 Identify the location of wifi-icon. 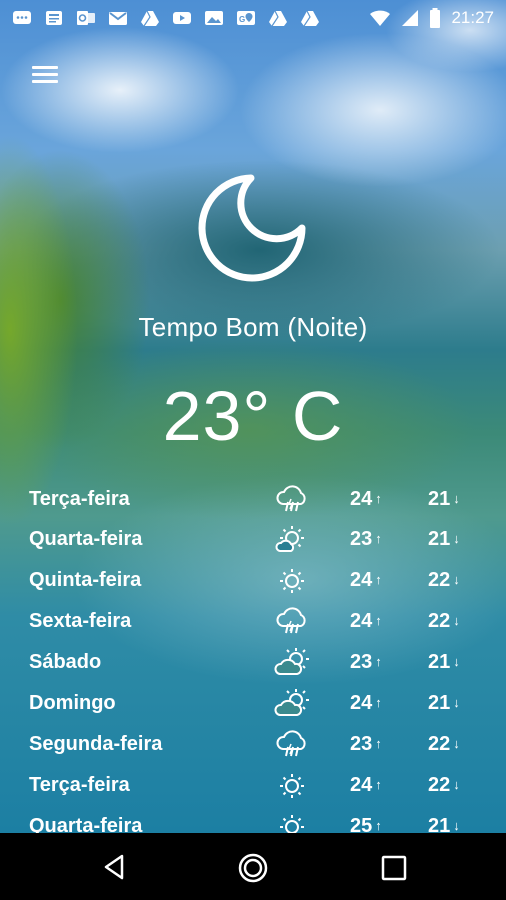
(380, 18).